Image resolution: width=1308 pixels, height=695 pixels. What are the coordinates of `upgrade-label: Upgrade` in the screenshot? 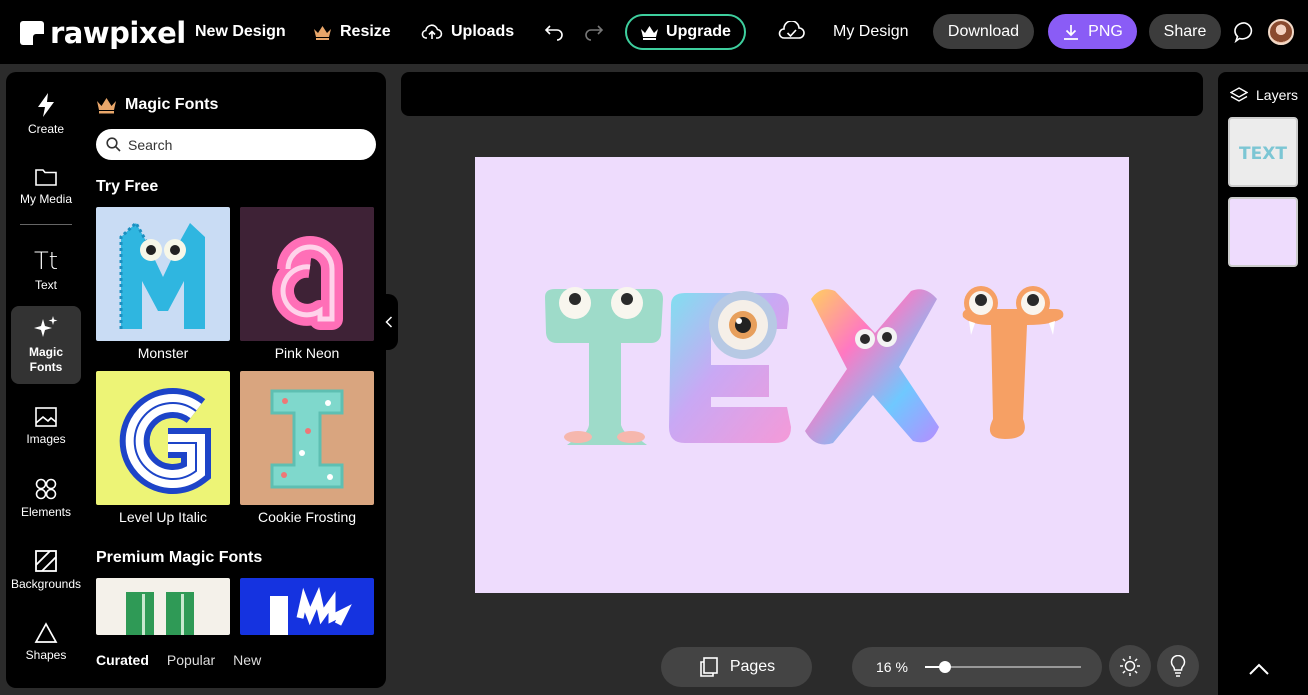 It's located at (698, 31).